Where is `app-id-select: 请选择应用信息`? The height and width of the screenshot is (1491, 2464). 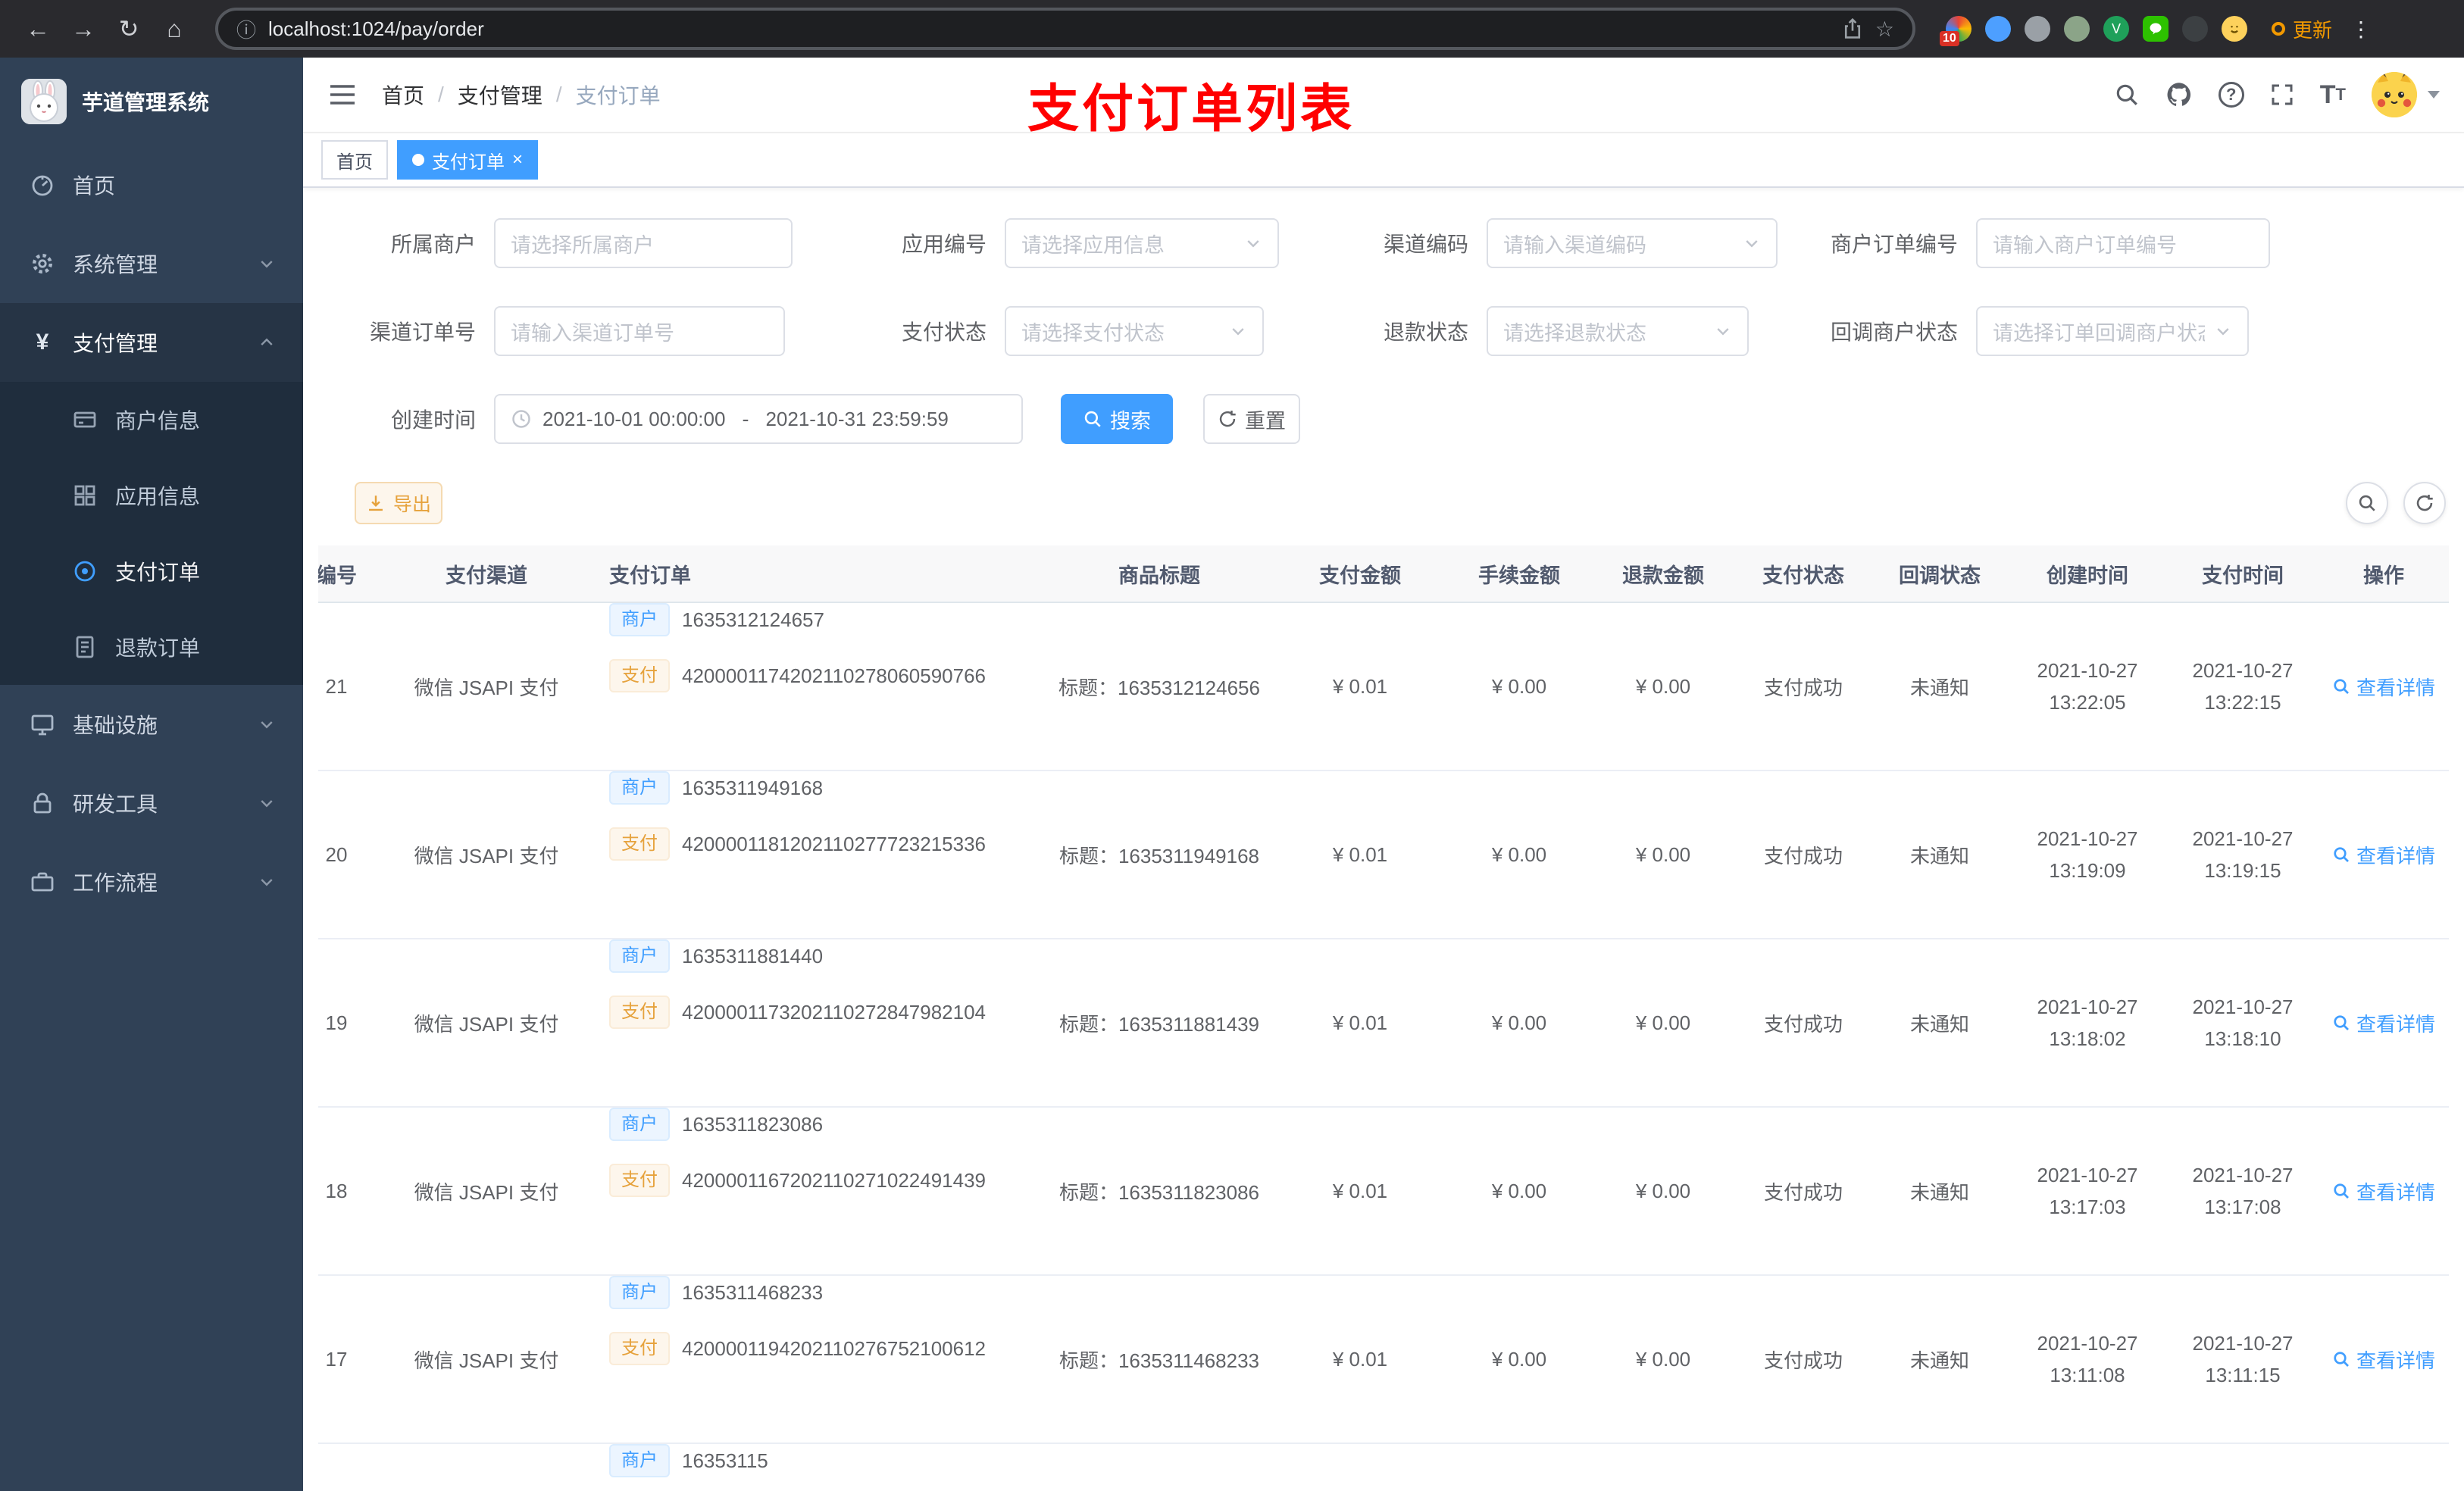
app-id-select: 请选择应用信息 is located at coordinates (1142, 243).